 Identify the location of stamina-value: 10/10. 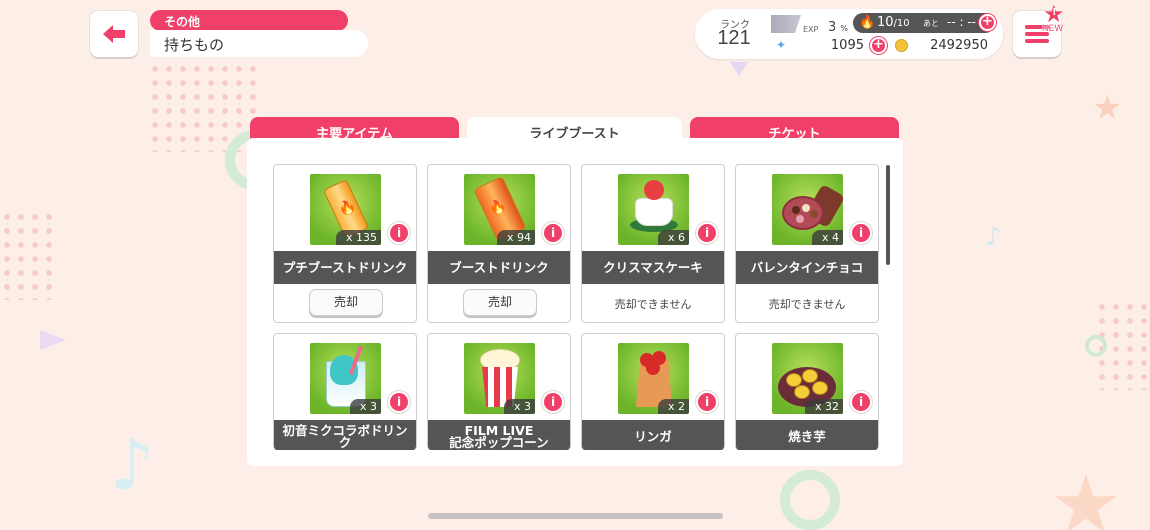
(893, 22).